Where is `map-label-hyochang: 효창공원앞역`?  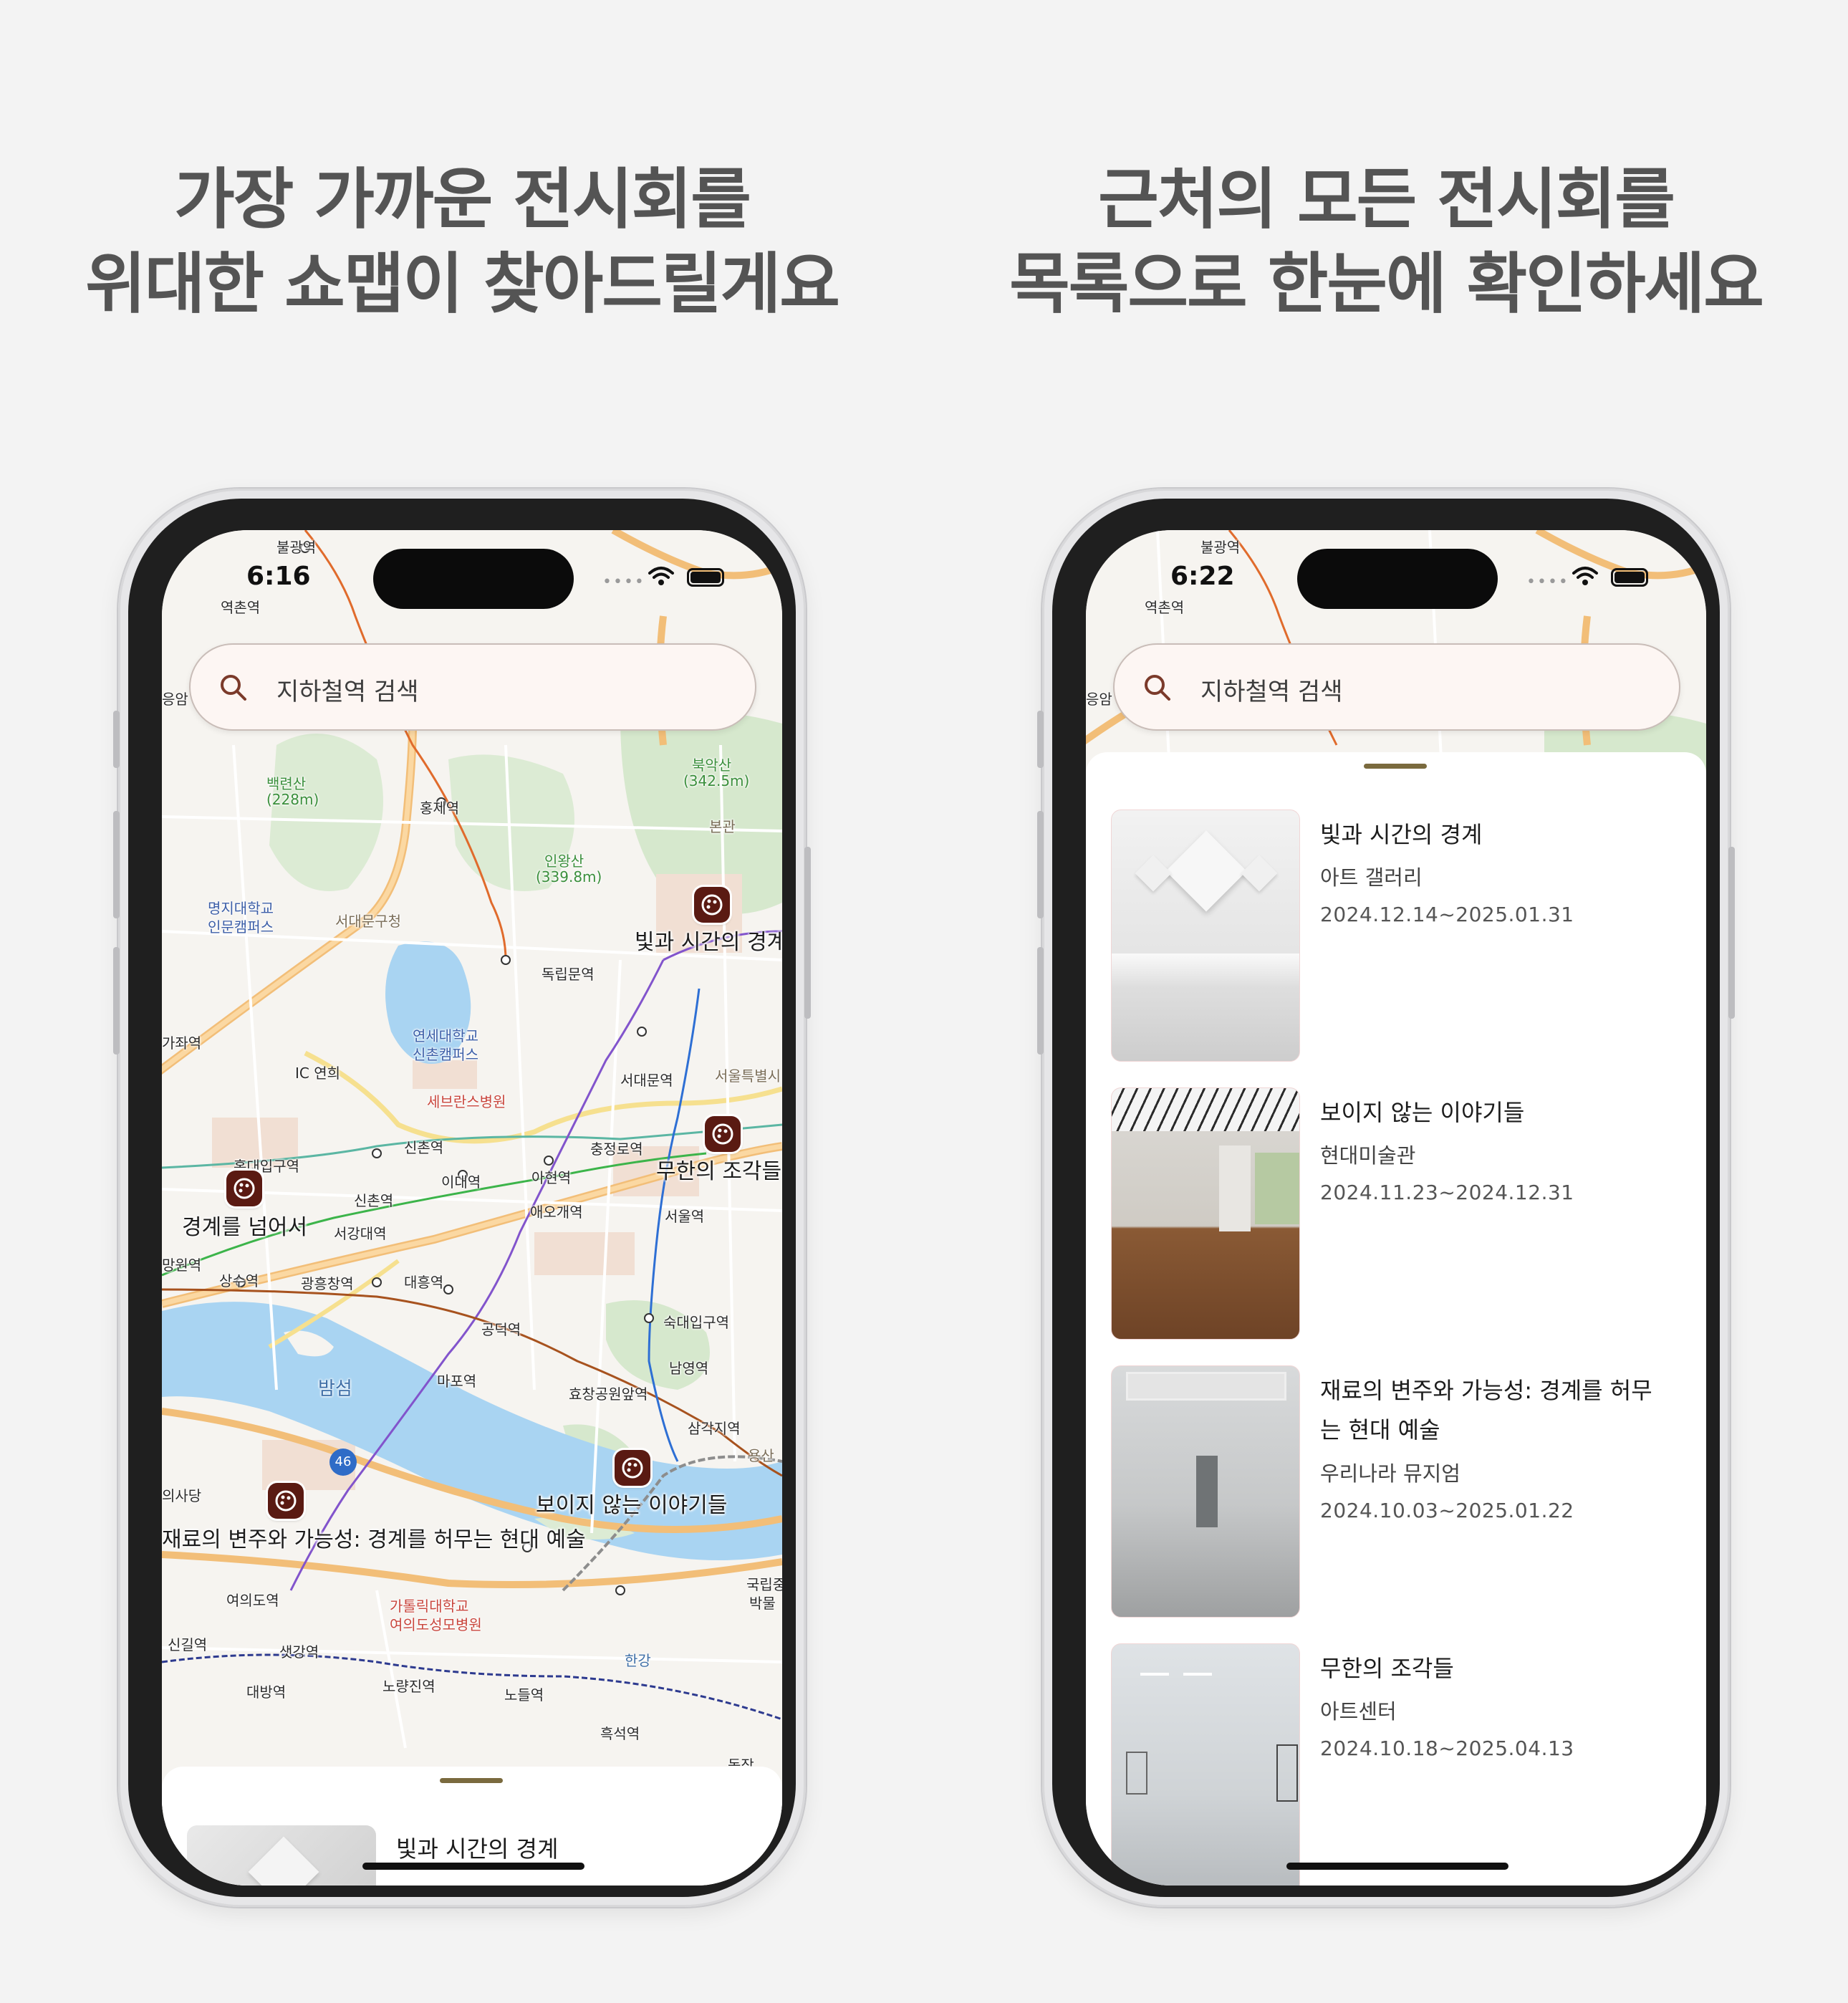
map-label-hyochang: 효창공원앞역 is located at coordinates (608, 1394).